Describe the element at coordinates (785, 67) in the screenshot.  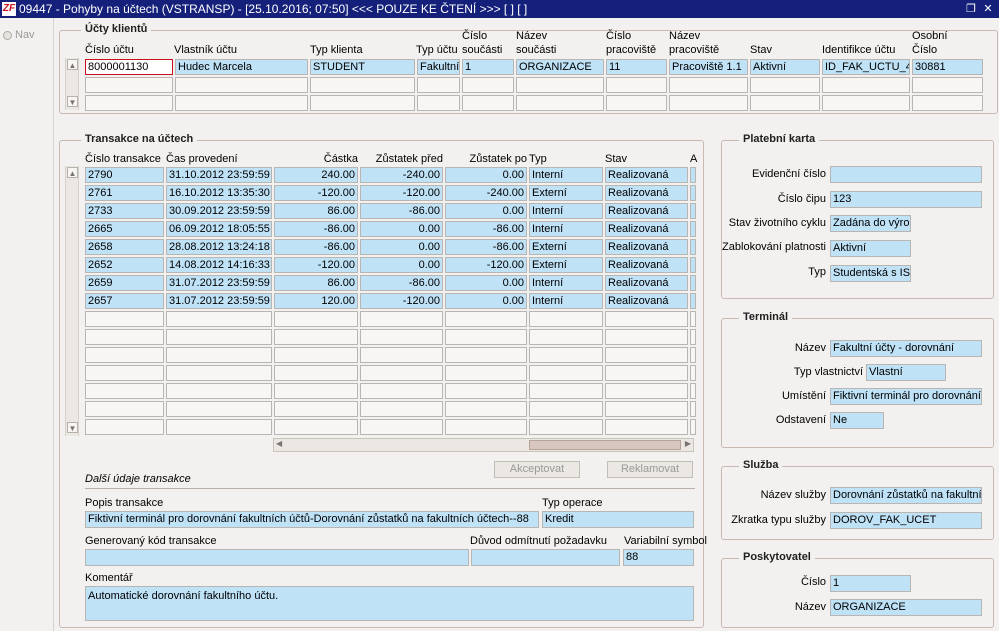
I see `status-cell: Aktivní` at that location.